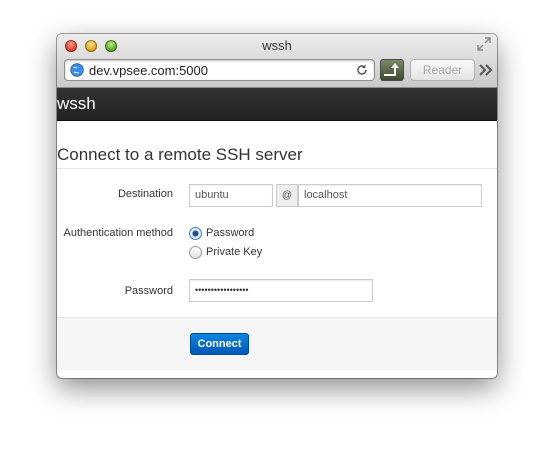 The width and height of the screenshot is (553, 458). I want to click on browser-toolbar: wssh dev.vpsee.com:5000 Reader, so click(277, 61).